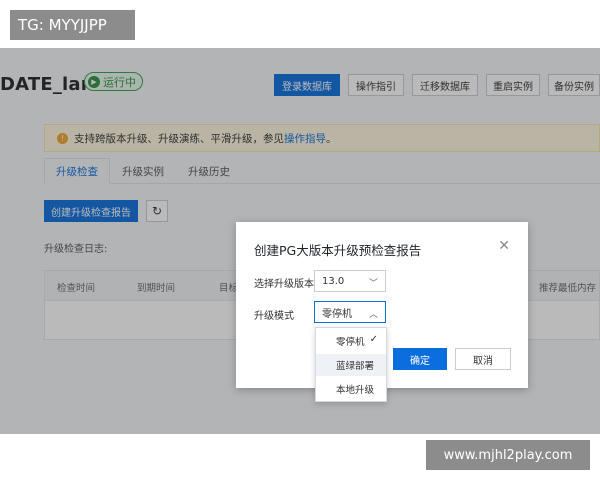 This screenshot has height=480, width=600. I want to click on cancel-button: 取消, so click(483, 359).